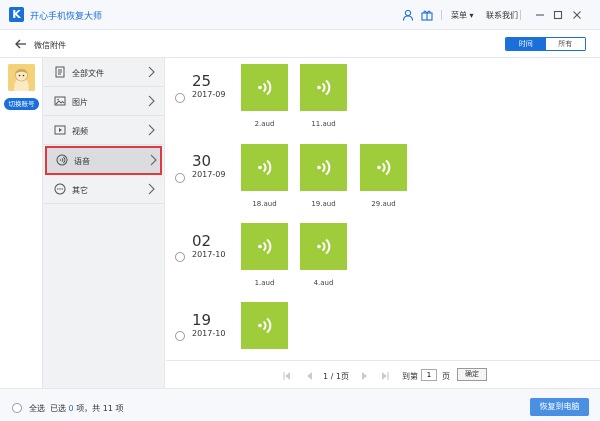 The width and height of the screenshot is (600, 421). What do you see at coordinates (502, 15) in the screenshot?
I see `contact-us-link: 联系我们` at bounding box center [502, 15].